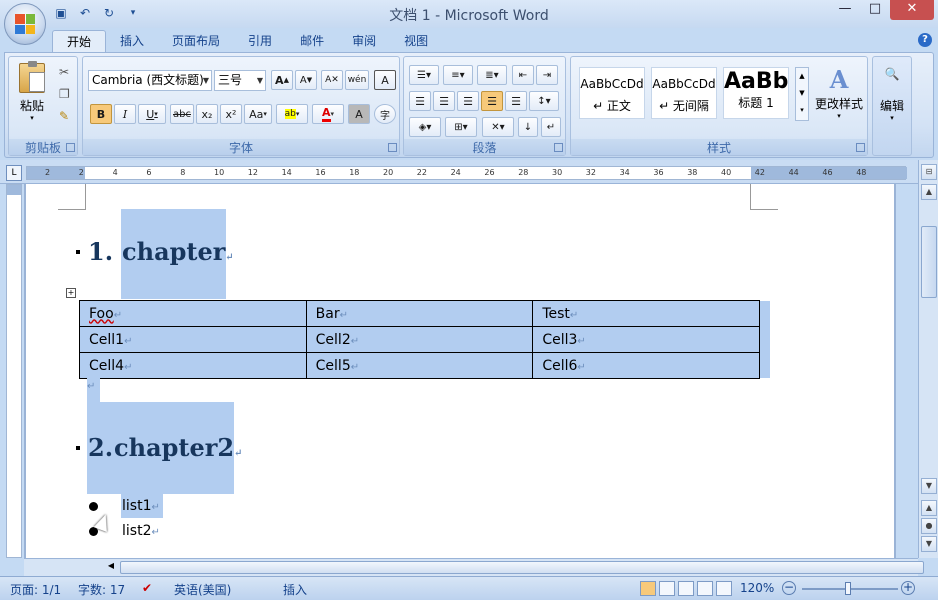 This screenshot has width=938, height=600. What do you see at coordinates (231, 114) in the screenshot?
I see `superscript-button: x²` at bounding box center [231, 114].